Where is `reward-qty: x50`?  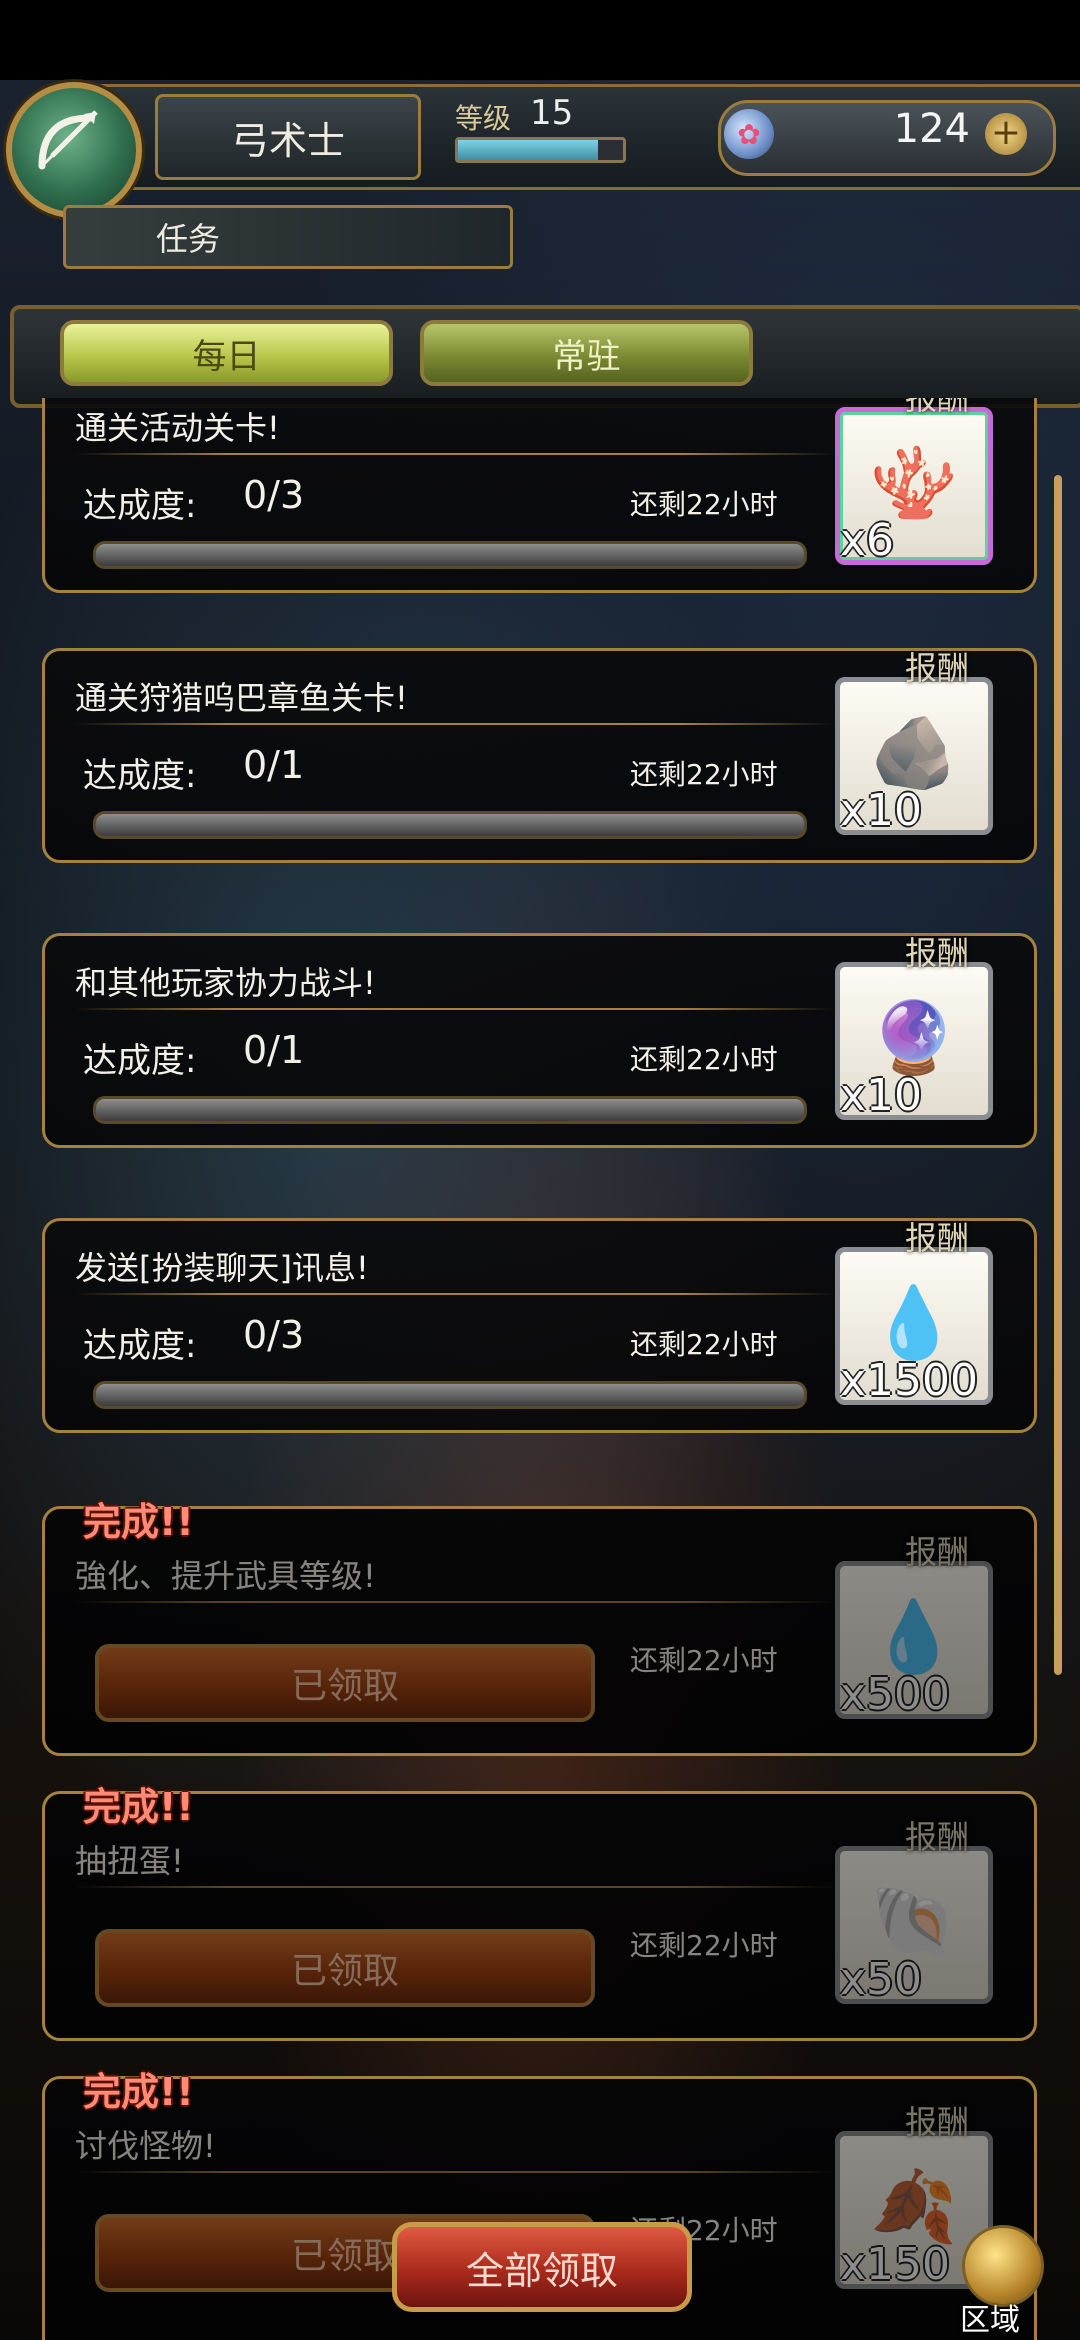
reward-qty: x50 is located at coordinates (881, 1979).